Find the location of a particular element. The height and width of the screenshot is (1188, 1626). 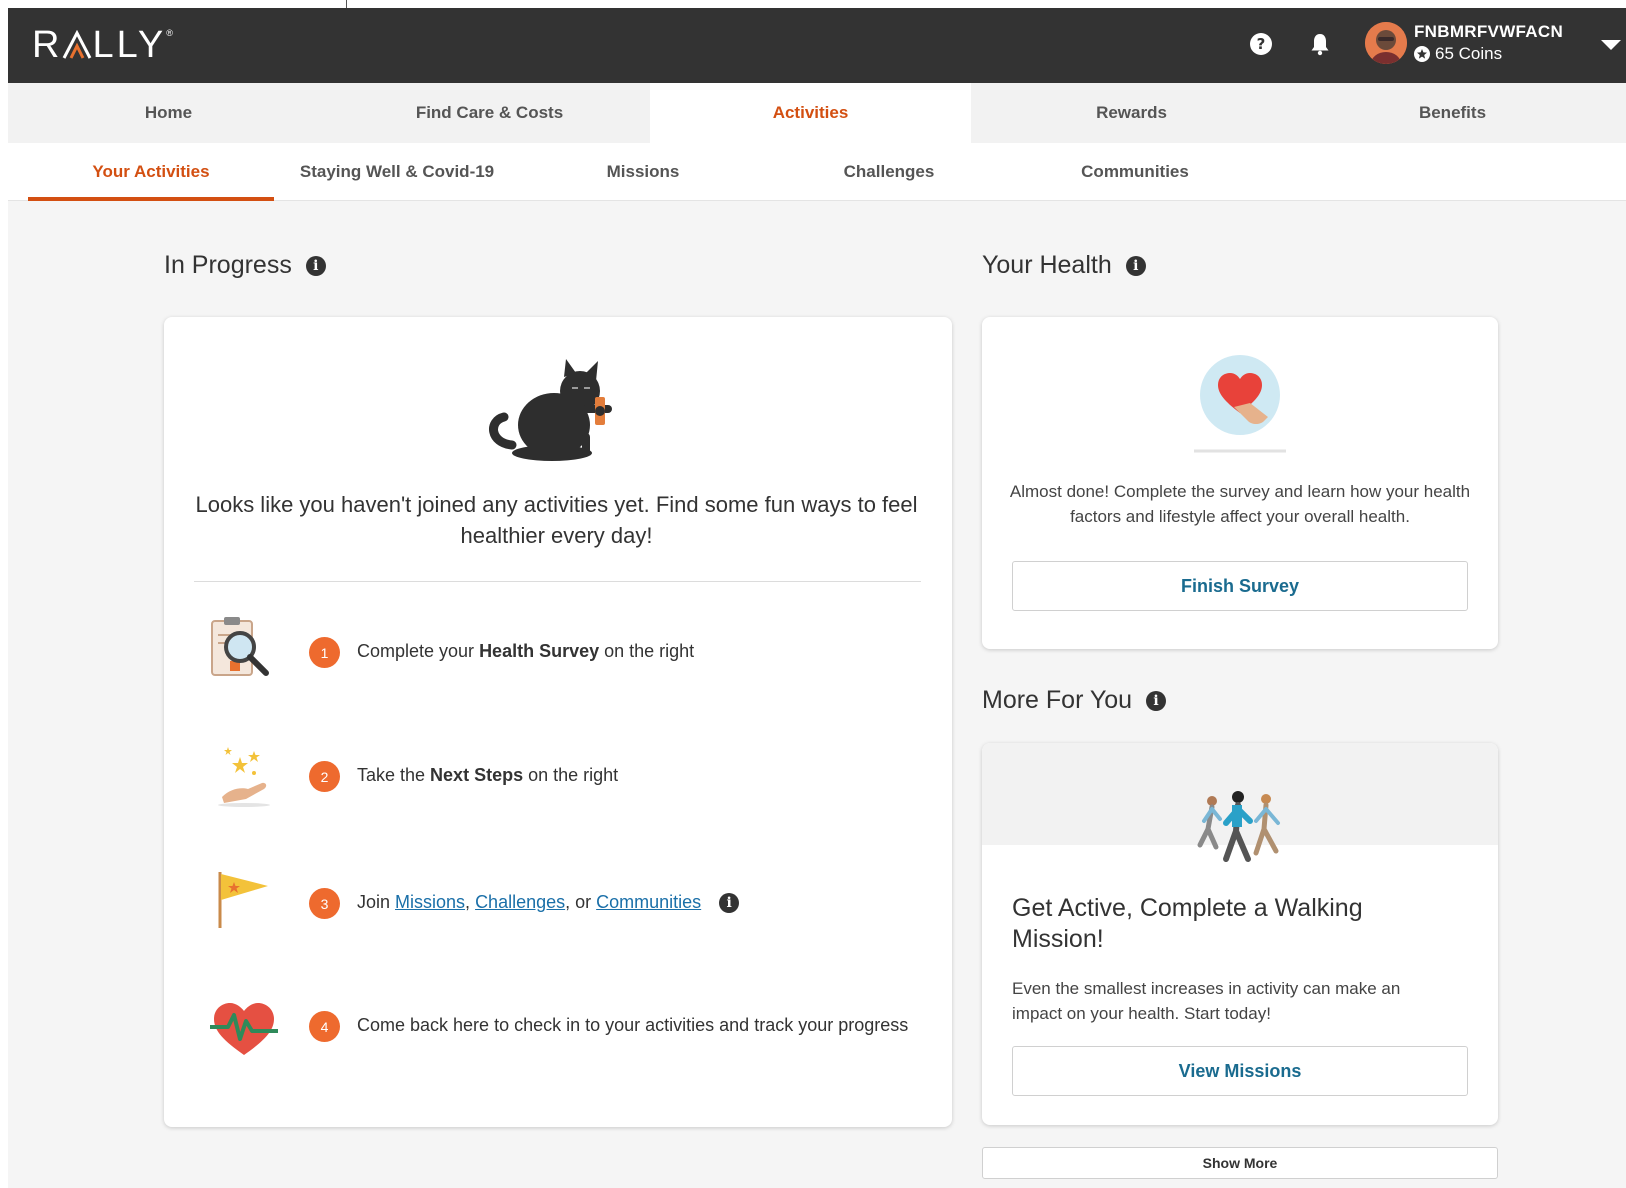

avatar-person-icon is located at coordinates (1386, 43).